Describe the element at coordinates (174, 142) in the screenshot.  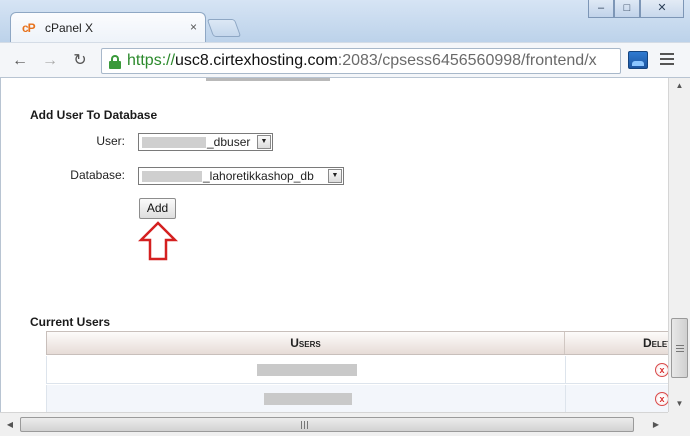
I see `redacted-username-prefix` at that location.